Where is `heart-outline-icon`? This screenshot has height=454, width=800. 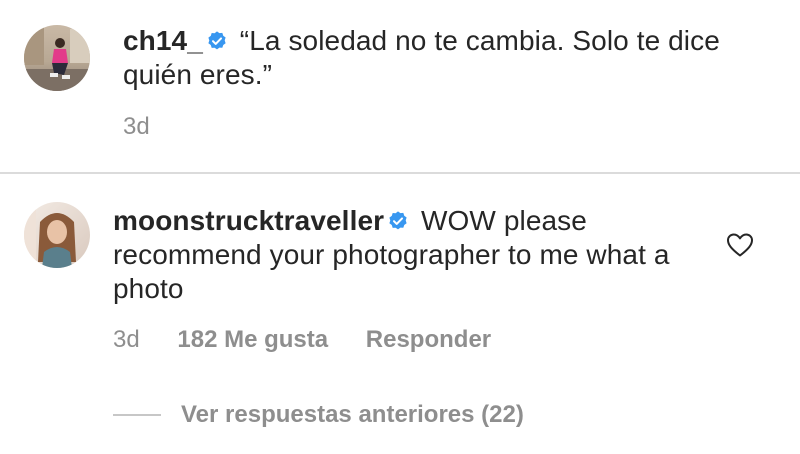 heart-outline-icon is located at coordinates (740, 245).